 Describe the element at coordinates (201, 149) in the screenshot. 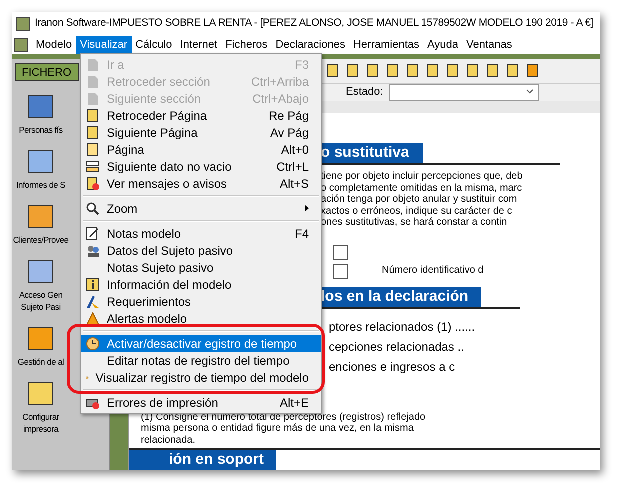

I see `menu-item: Página Alt+0` at that location.